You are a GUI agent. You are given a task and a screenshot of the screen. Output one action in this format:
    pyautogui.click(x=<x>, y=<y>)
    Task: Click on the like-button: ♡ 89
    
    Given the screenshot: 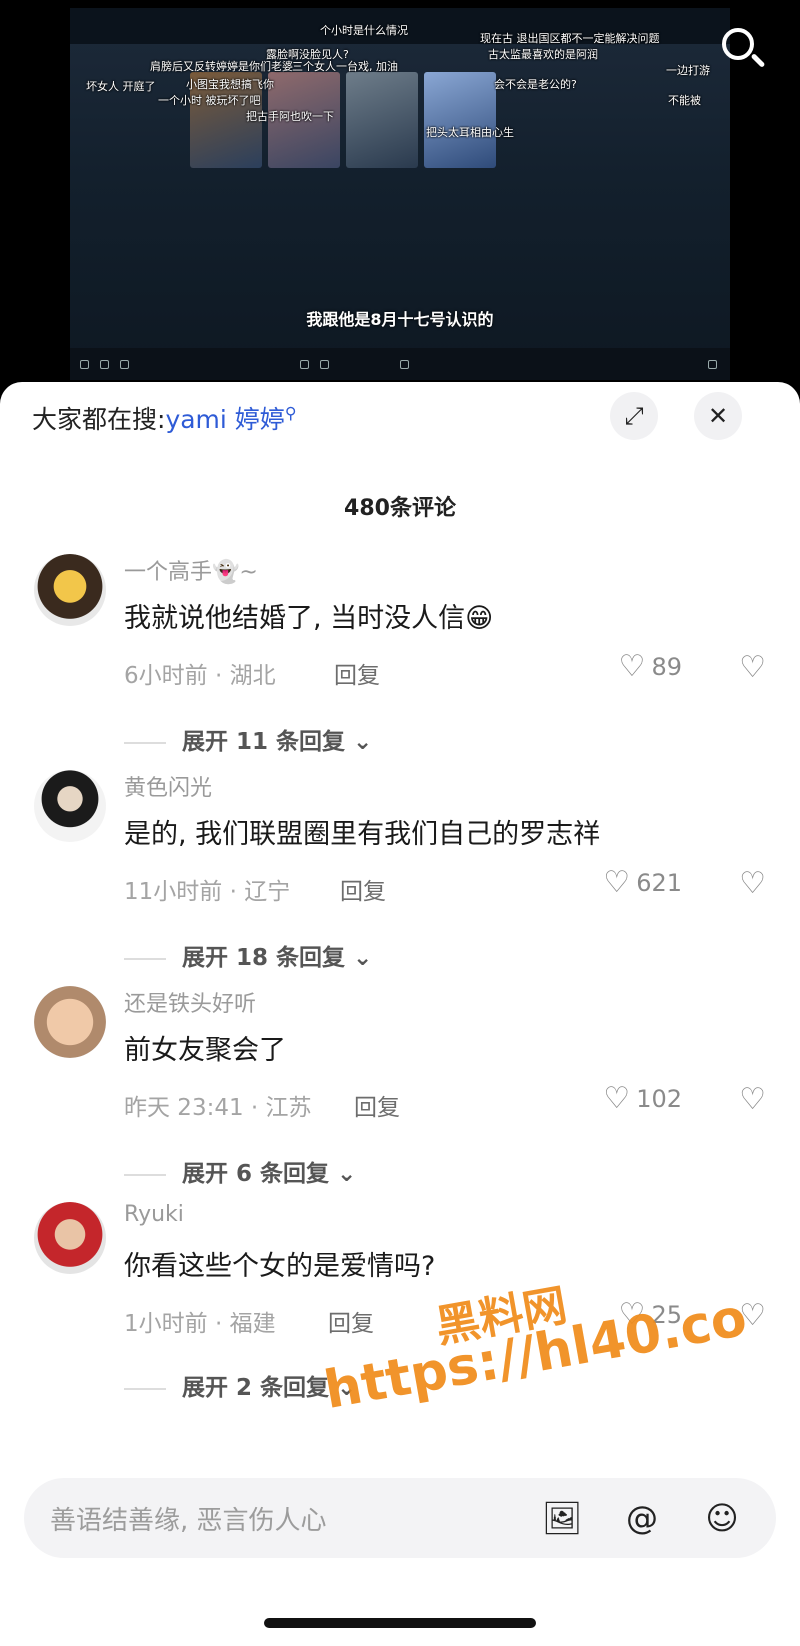 What is the action you would take?
    pyautogui.click(x=650, y=667)
    